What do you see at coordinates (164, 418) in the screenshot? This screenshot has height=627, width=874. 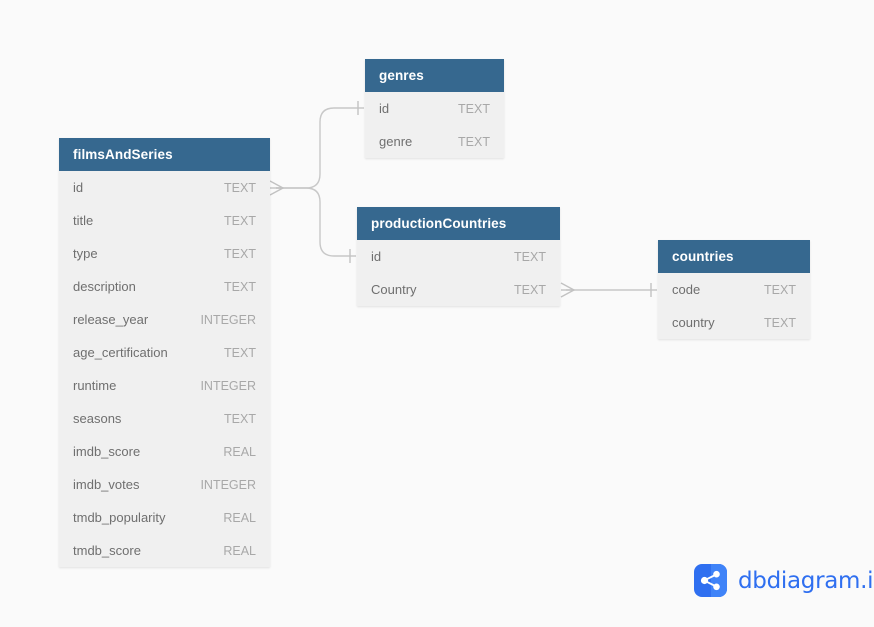 I see `table-row: seasons TEXT` at bounding box center [164, 418].